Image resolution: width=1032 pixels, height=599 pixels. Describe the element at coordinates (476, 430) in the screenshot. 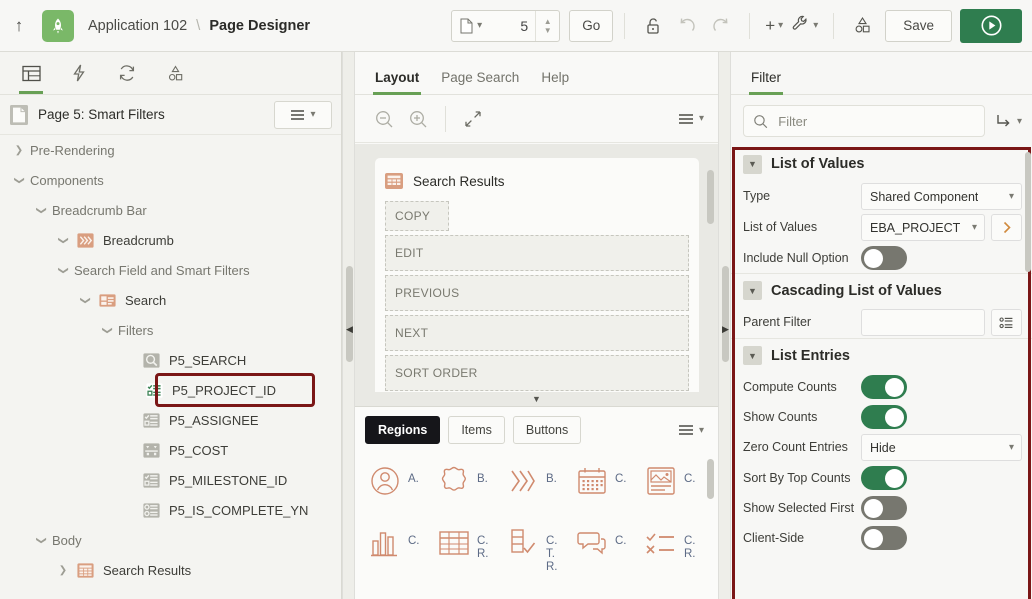

I see `gallery-tab-items: Items` at that location.